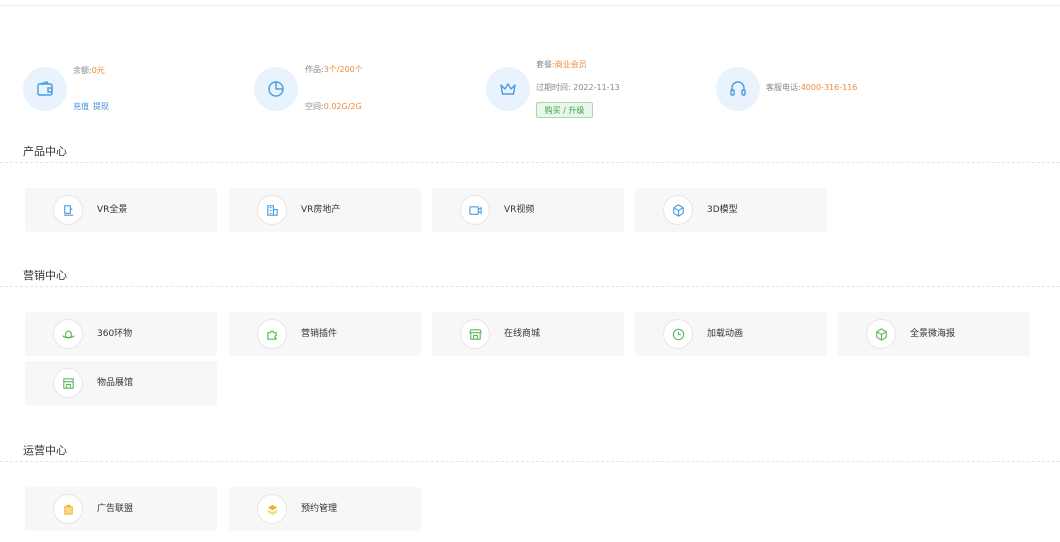 This screenshot has width=1060, height=542. I want to click on tile-ad-alliance: 广告联盟, so click(121, 509).